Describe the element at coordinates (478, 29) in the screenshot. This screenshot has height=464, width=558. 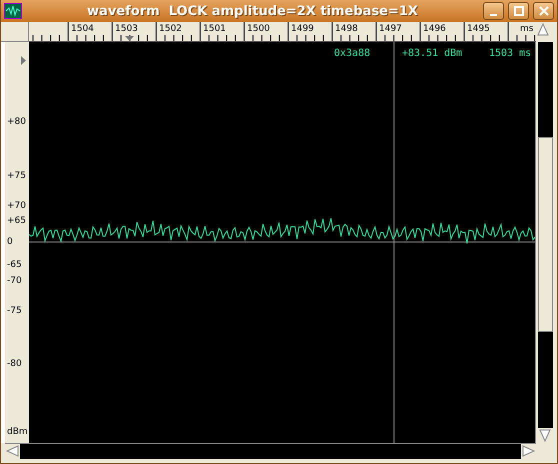
I see `ruler-label: 1495` at that location.